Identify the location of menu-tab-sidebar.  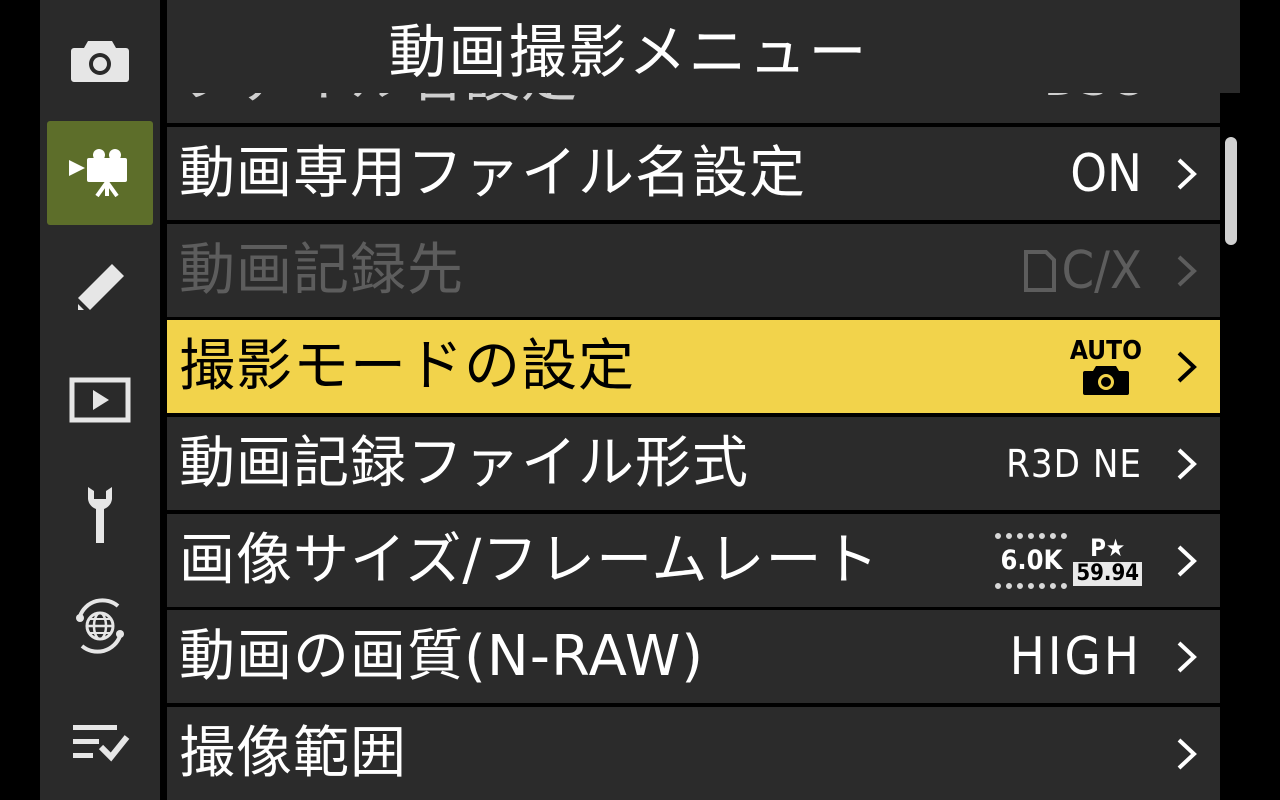
(100, 400).